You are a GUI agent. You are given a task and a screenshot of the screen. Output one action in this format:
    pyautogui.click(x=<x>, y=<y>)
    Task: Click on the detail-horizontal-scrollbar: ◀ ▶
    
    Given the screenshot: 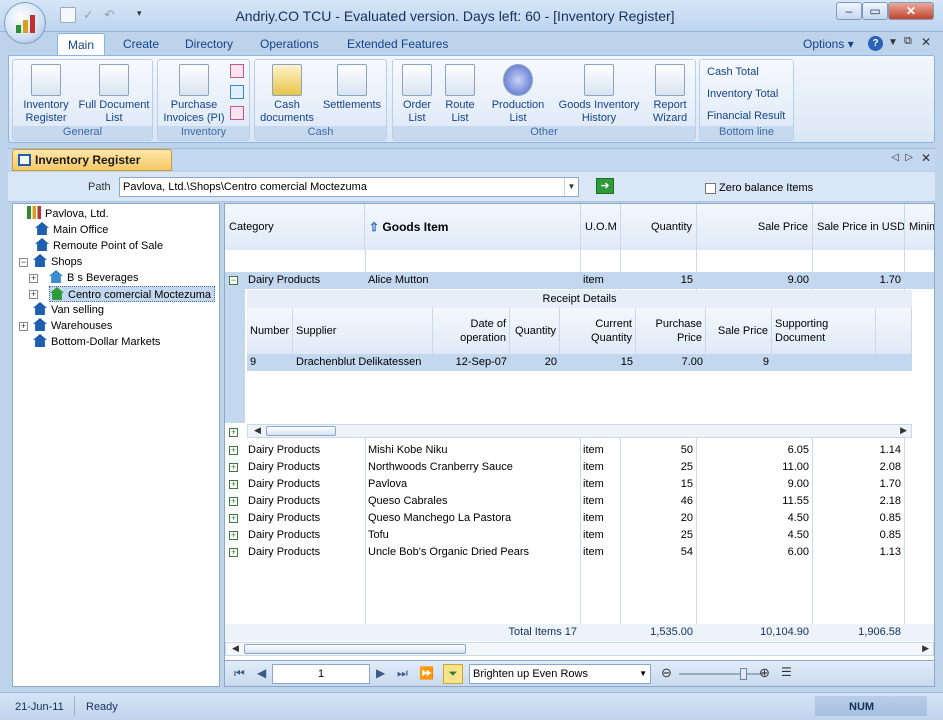 What is the action you would take?
    pyautogui.click(x=579, y=431)
    